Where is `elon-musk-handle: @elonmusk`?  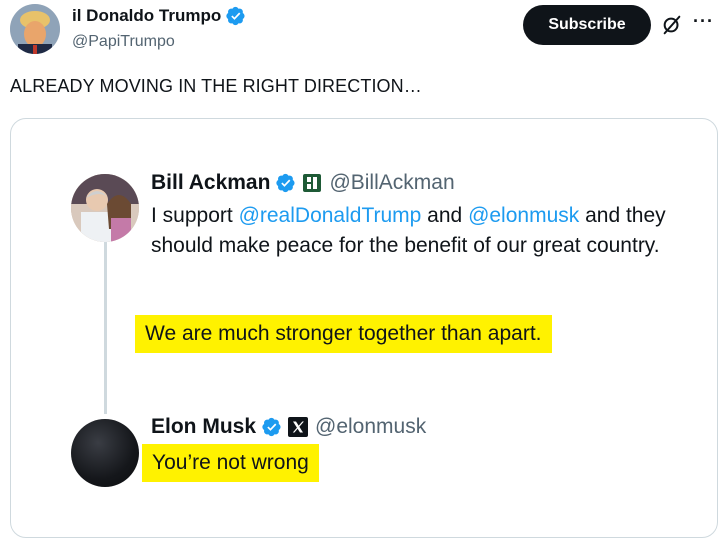 elon-musk-handle: @elonmusk is located at coordinates (371, 426).